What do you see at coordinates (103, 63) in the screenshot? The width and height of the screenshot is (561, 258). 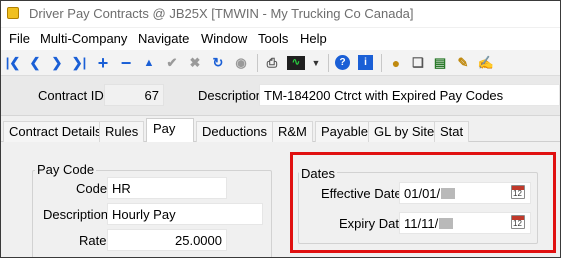 I see `add-icon: +` at bounding box center [103, 63].